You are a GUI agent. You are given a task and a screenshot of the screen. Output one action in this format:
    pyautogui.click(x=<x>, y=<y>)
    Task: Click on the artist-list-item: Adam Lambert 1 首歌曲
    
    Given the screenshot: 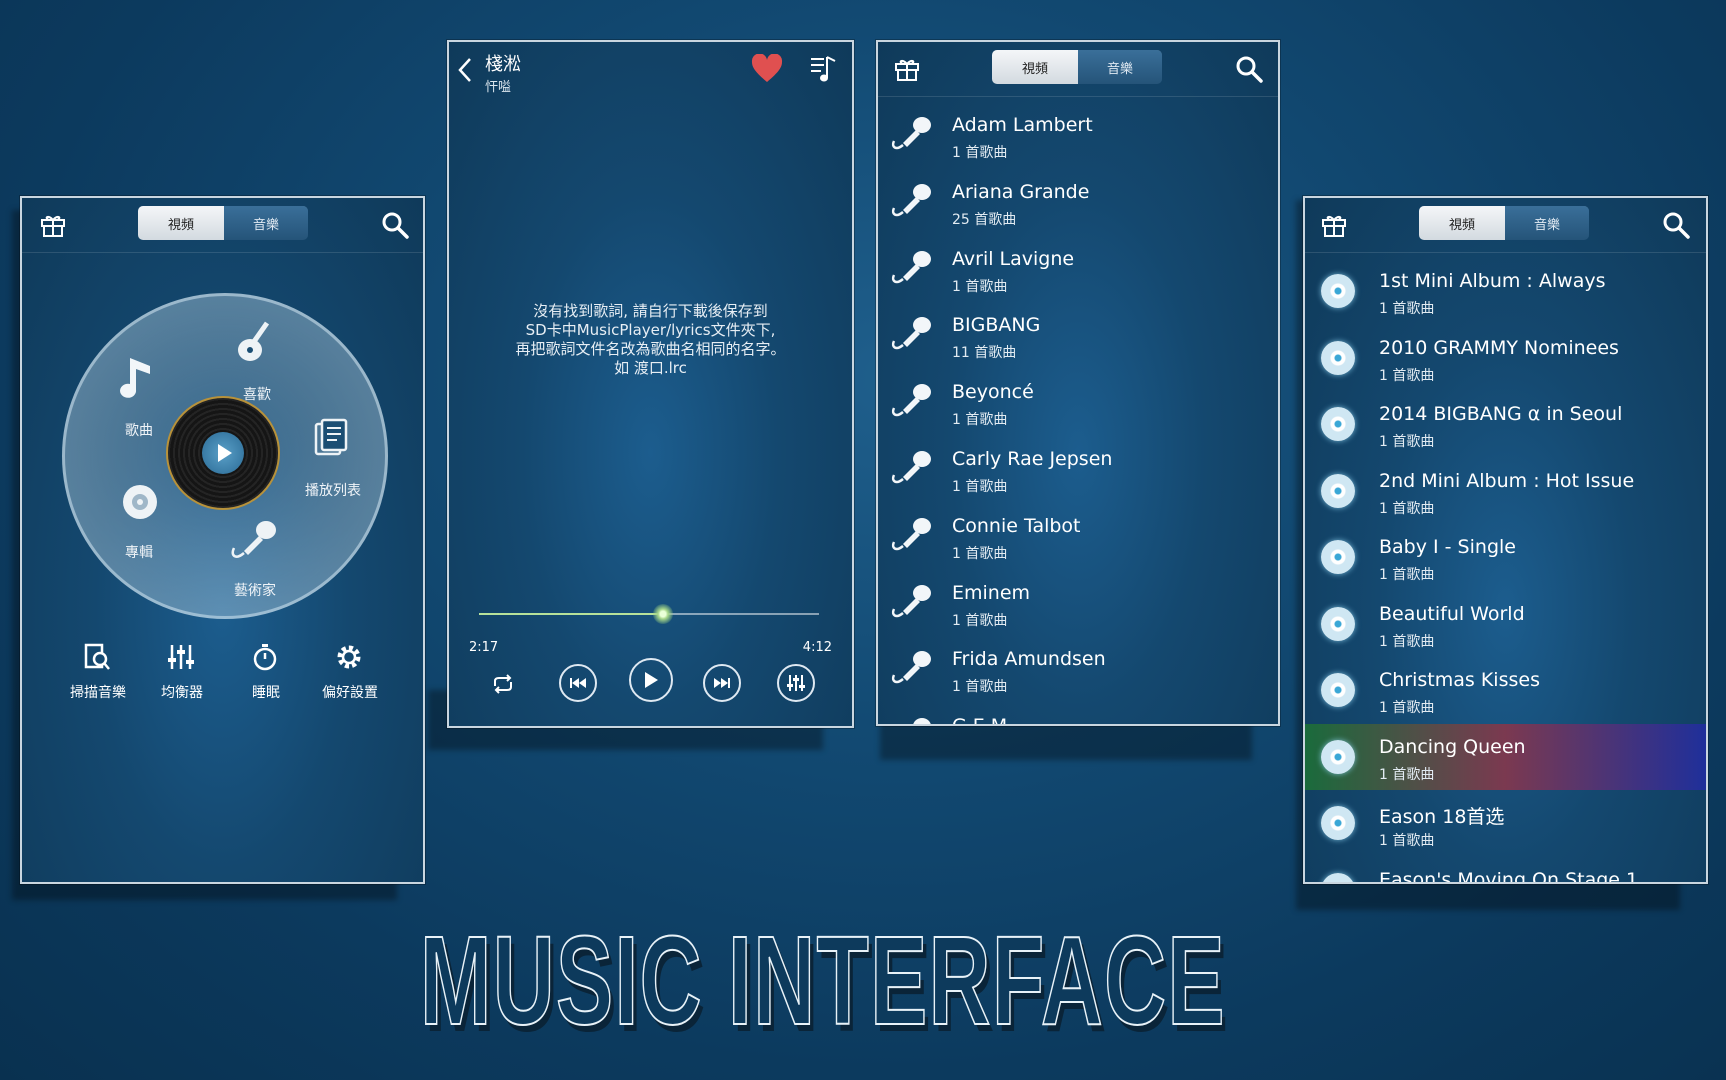 What is the action you would take?
    pyautogui.click(x=1078, y=135)
    